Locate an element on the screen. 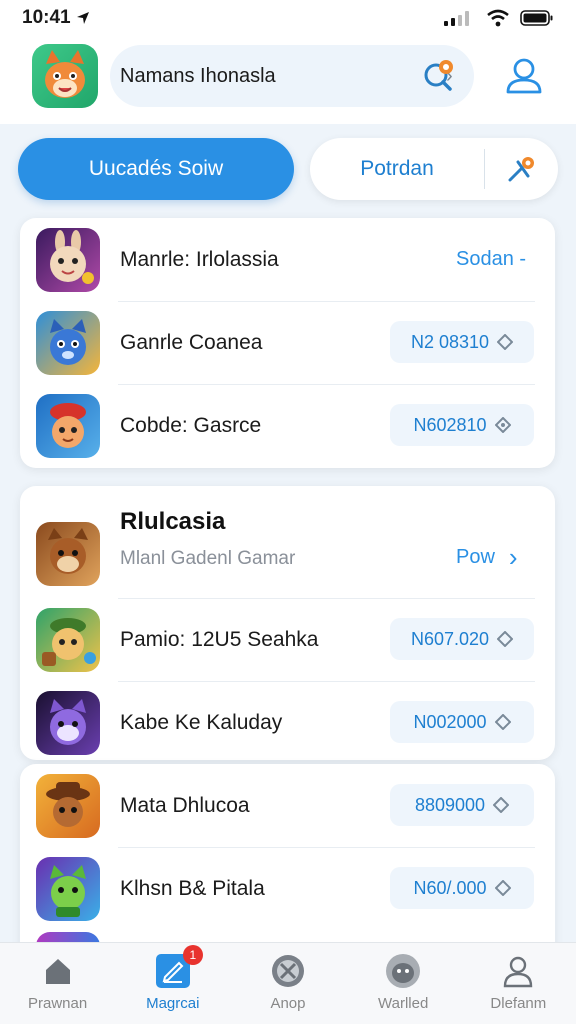 This screenshot has height=1024, width=576. list-item: Pamio: 12U5 Seahka N607.020 is located at coordinates (287, 639).